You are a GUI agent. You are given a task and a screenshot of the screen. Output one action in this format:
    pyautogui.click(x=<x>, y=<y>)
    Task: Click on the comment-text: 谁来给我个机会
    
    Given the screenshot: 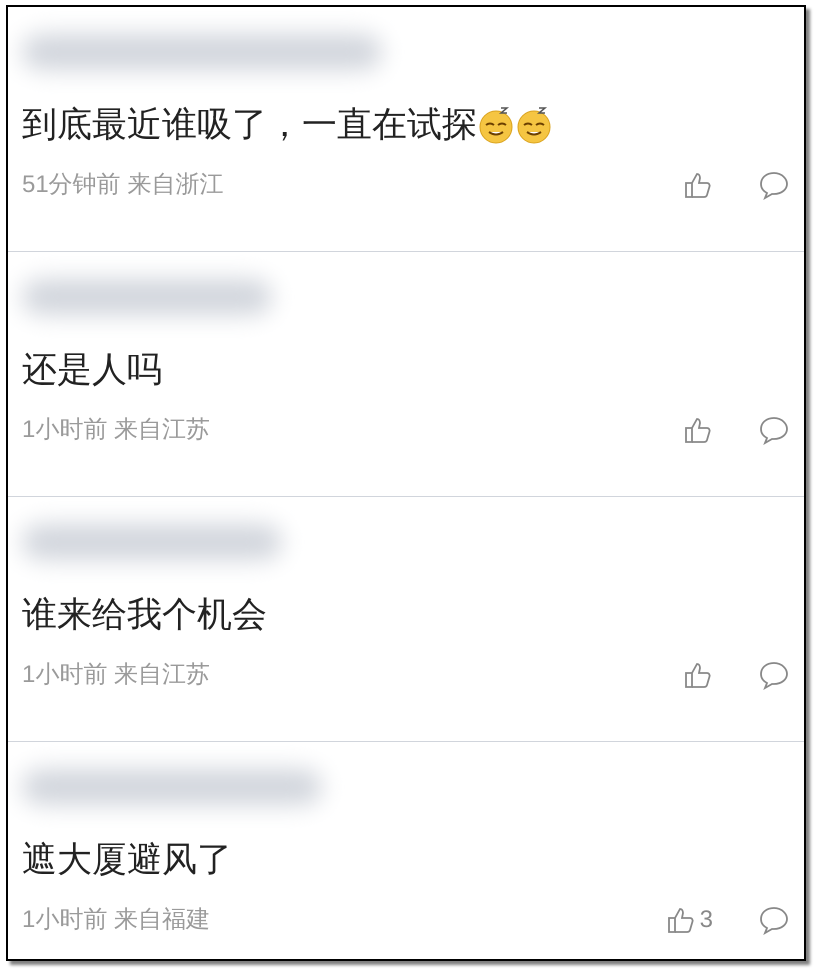 What is the action you would take?
    pyautogui.click(x=144, y=615)
    